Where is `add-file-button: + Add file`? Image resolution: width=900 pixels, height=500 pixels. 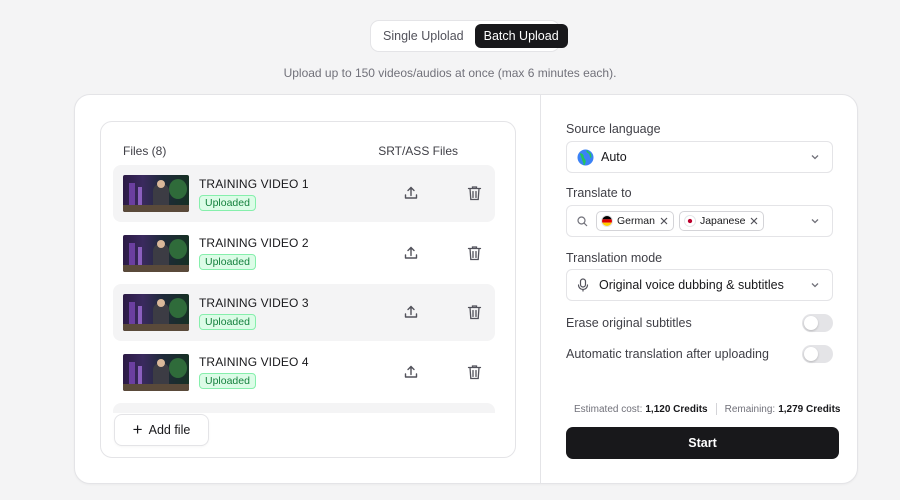 add-file-button: + Add file is located at coordinates (161, 430).